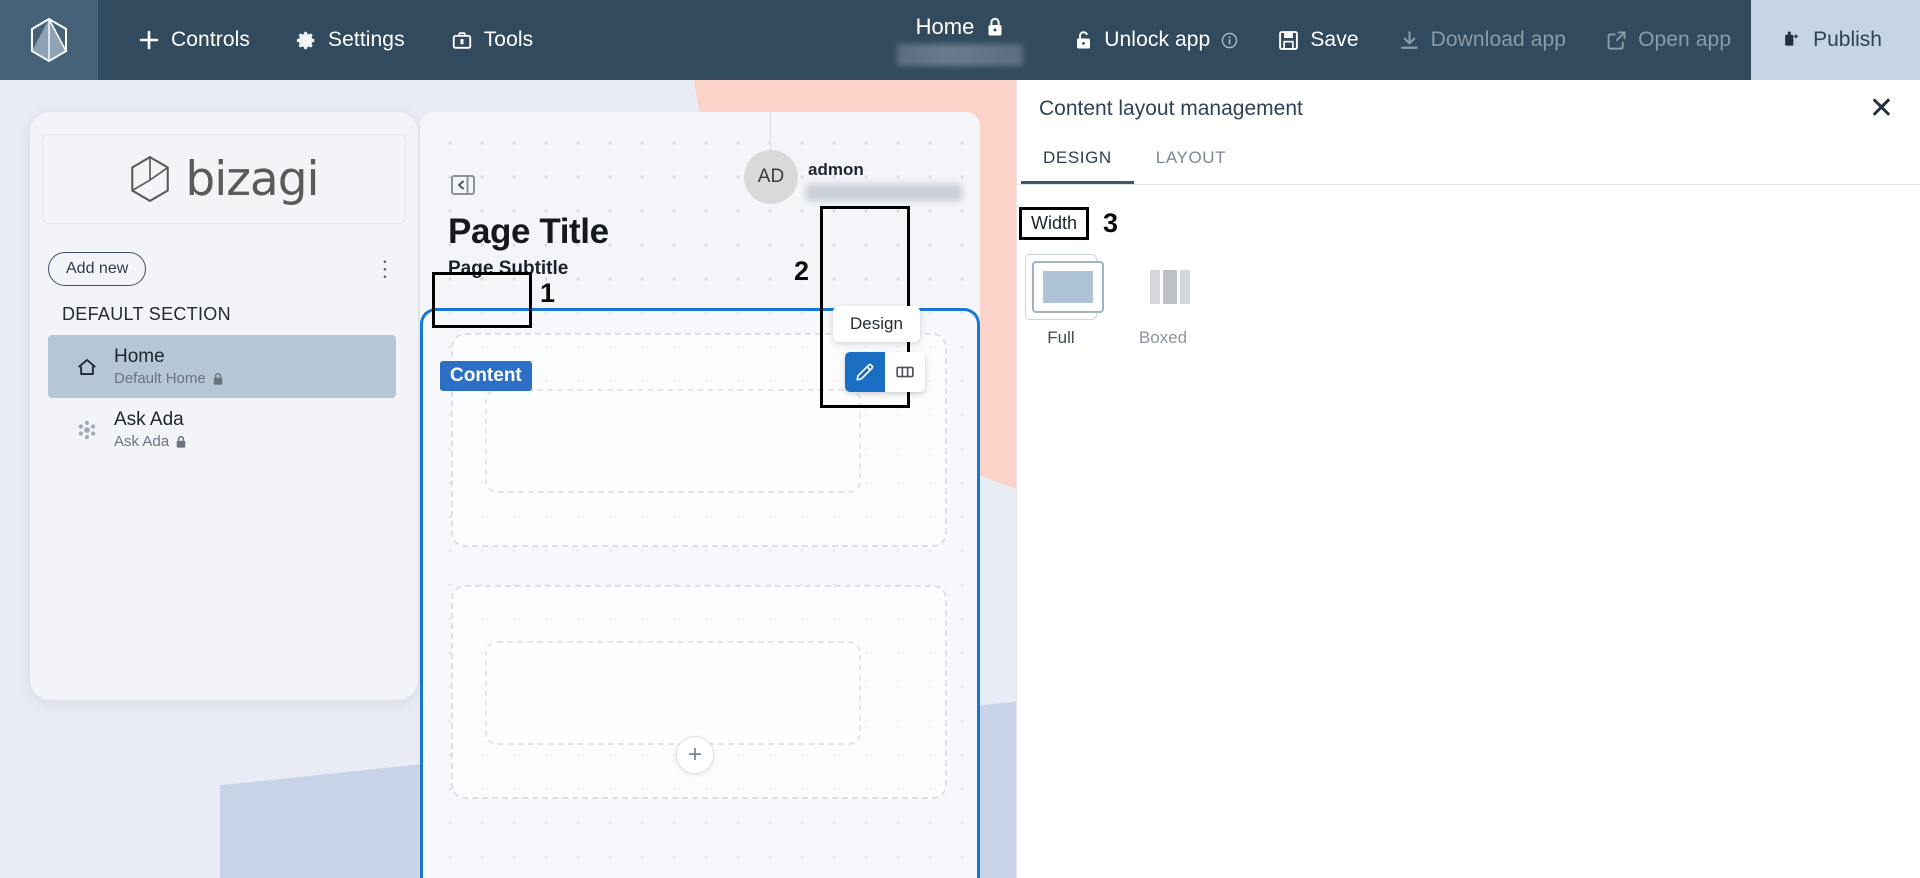 The width and height of the screenshot is (1920, 878). I want to click on app-logo, so click(49, 40).